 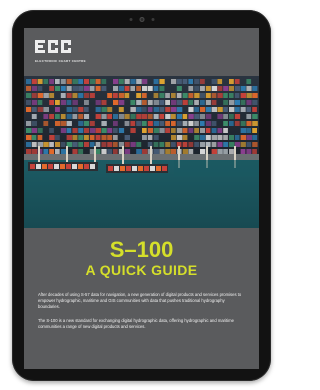 What do you see at coordinates (60, 61) in the screenshot?
I see `logo-caption: ELECTRONIC CHART CENTRE` at bounding box center [60, 61].